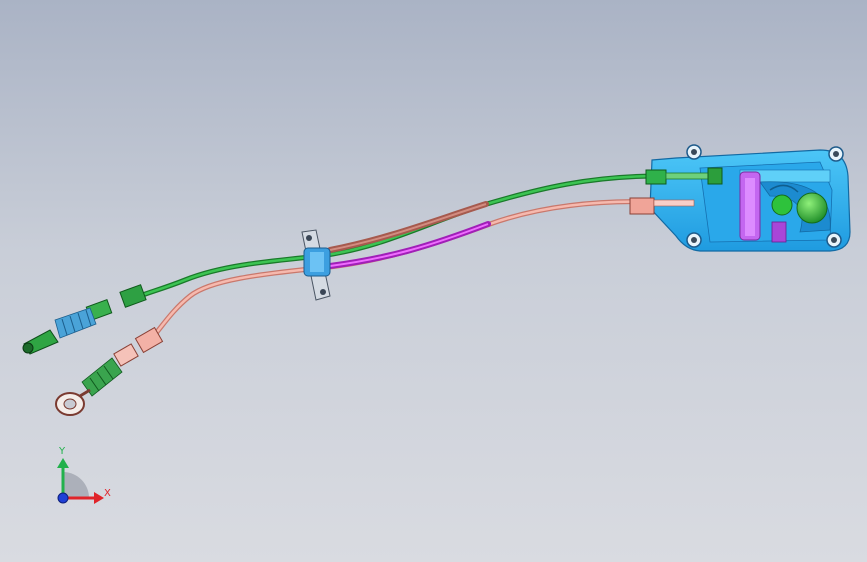  What do you see at coordinates (73, 402) in the screenshot?
I see `pink-eye-end-fitting` at bounding box center [73, 402].